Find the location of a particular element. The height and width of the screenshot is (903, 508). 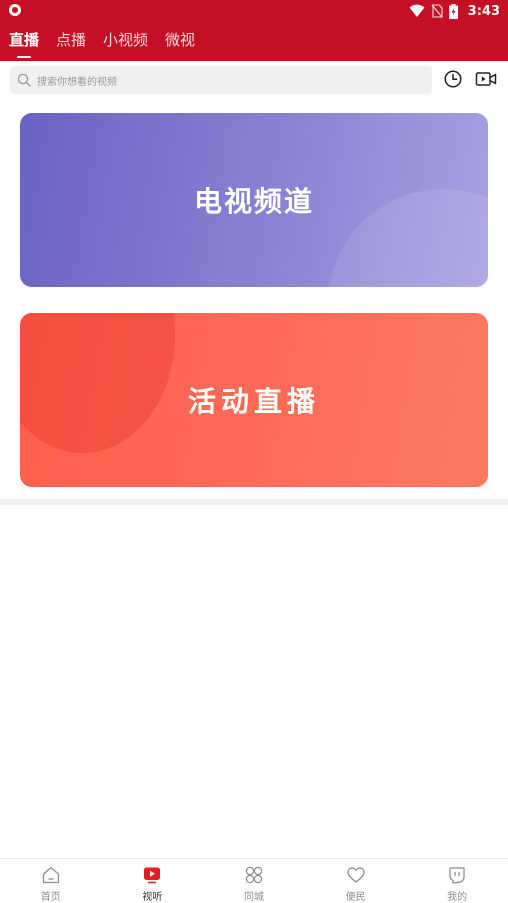

nav-label: 视听 is located at coordinates (152, 897).